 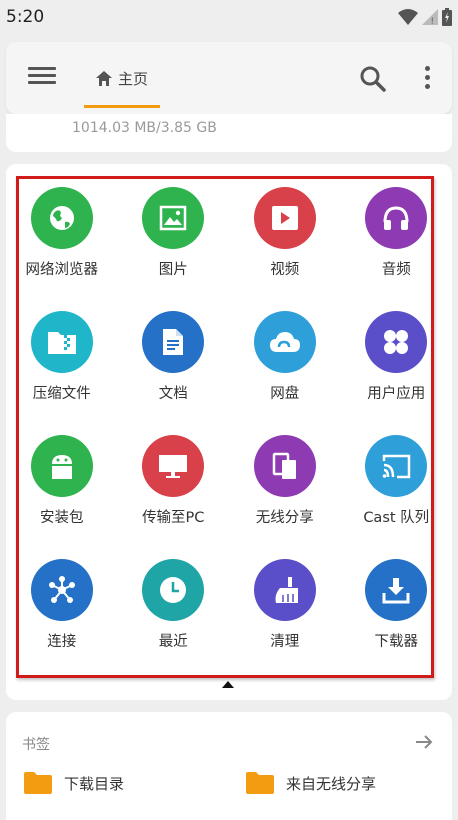 I want to click on category-images: 图片, so click(x=174, y=248).